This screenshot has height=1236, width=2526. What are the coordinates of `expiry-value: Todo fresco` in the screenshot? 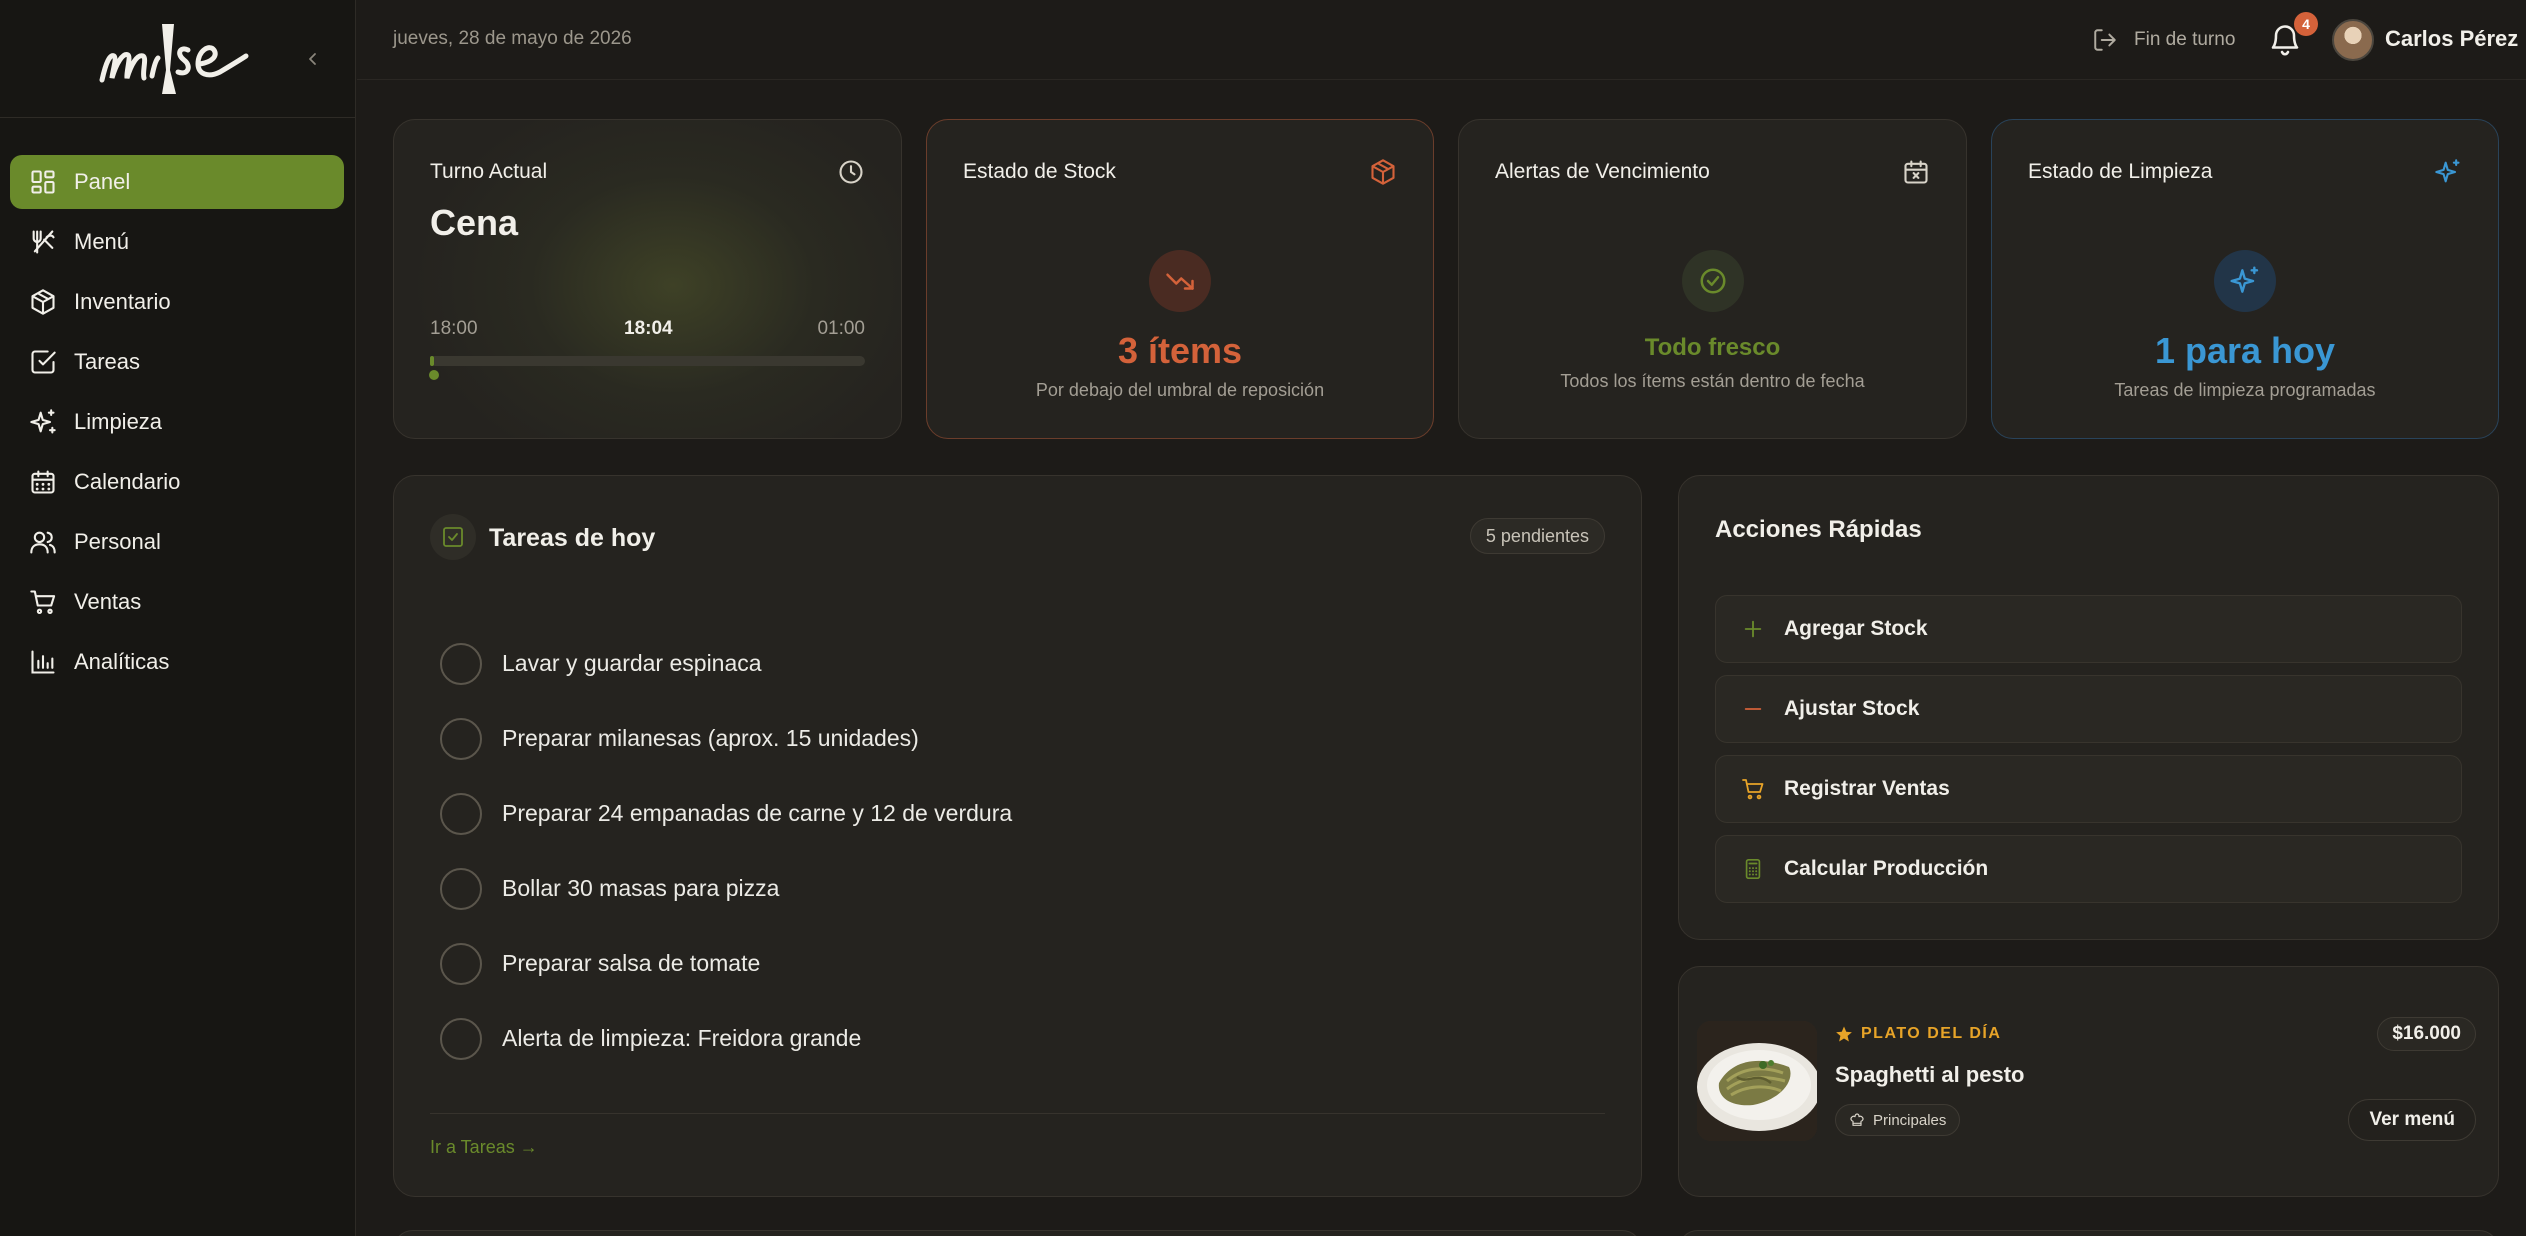 It's located at (1712, 347).